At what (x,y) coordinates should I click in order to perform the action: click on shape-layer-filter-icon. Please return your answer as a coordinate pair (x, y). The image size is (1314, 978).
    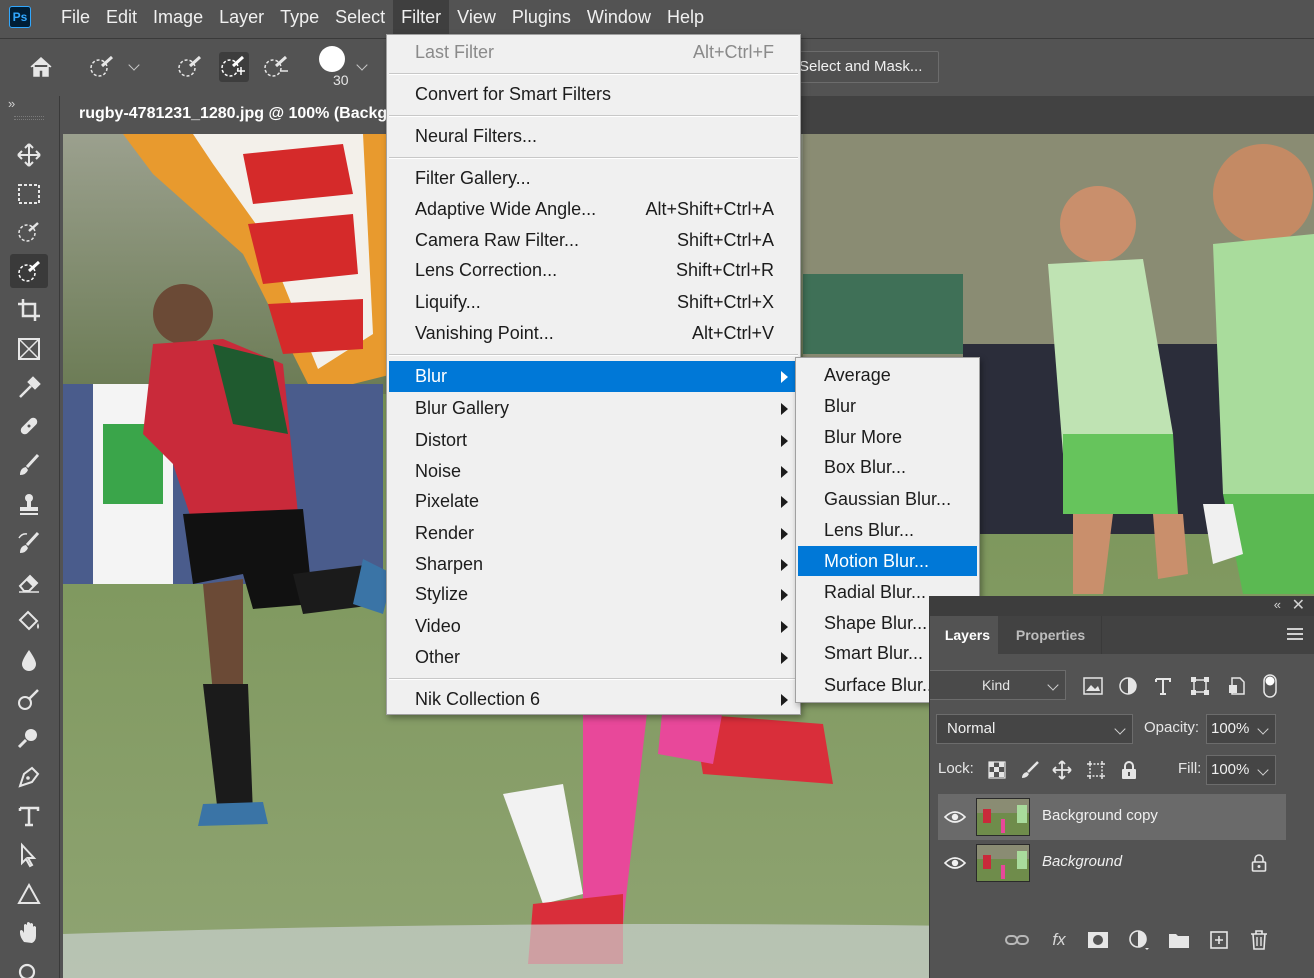
    Looking at the image, I should click on (1200, 686).